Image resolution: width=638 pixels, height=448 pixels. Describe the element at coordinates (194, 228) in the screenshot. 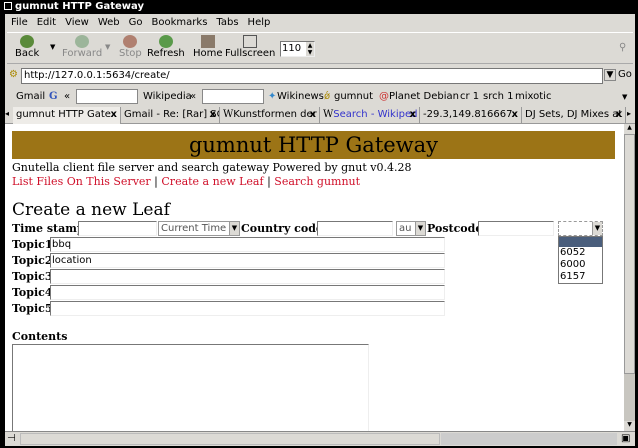

I see `timestamp-select-value: Current Time` at that location.